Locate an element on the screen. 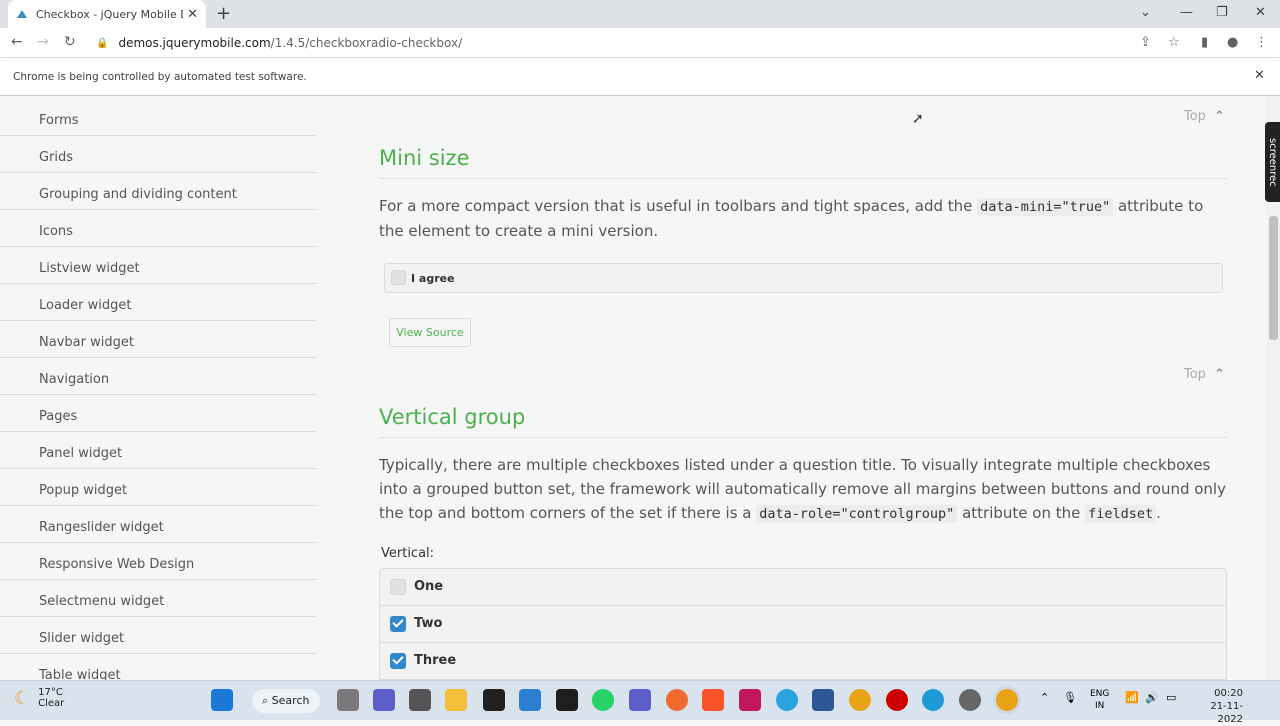 The height and width of the screenshot is (726, 1280). checkbox-one-label: One is located at coordinates (429, 586).